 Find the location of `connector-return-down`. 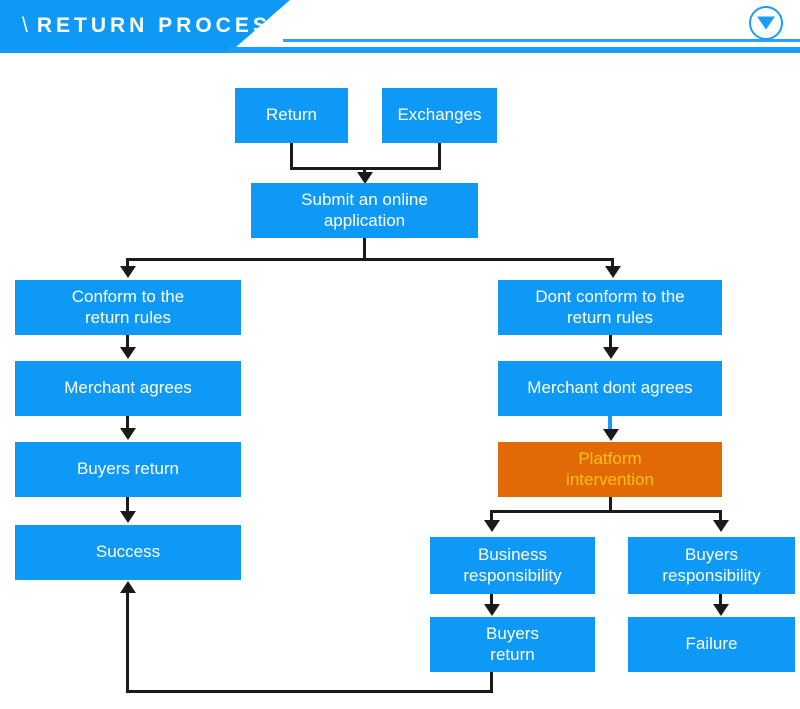

connector-return-down is located at coordinates (291, 156).